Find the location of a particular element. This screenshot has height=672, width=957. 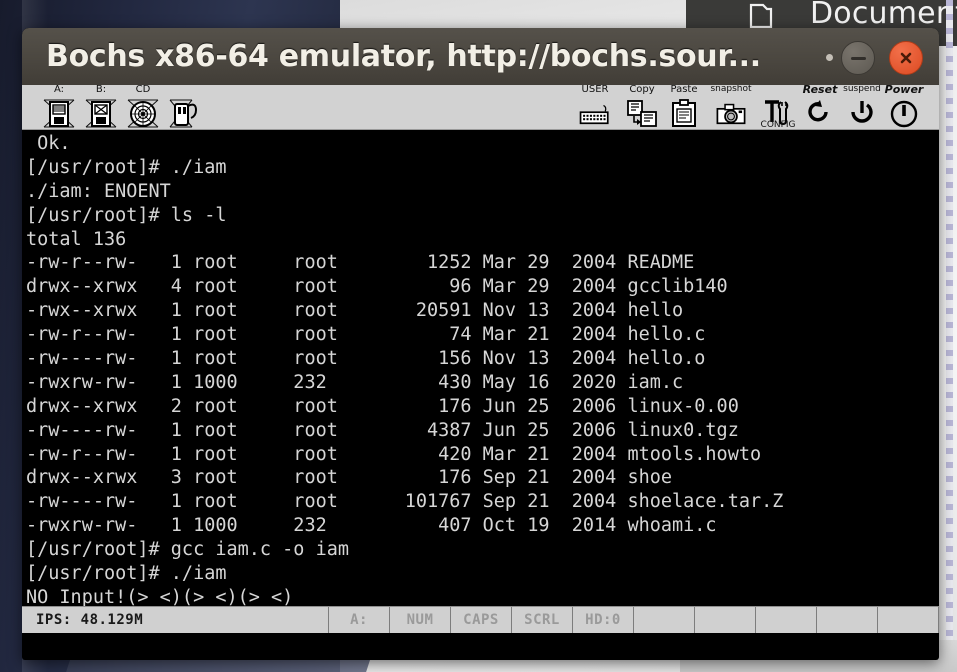

floppy-a-icon is located at coordinates (59, 113).